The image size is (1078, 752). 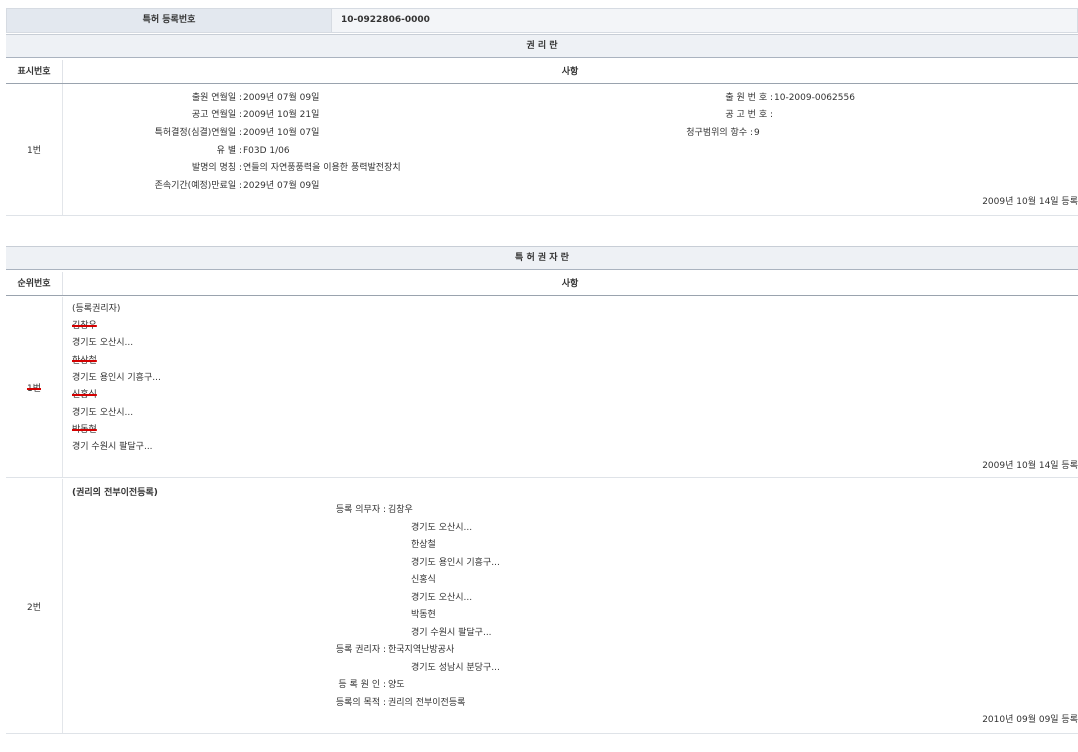 What do you see at coordinates (152, 115) in the screenshot?
I see `field-label: 공고 연월일 :` at bounding box center [152, 115].